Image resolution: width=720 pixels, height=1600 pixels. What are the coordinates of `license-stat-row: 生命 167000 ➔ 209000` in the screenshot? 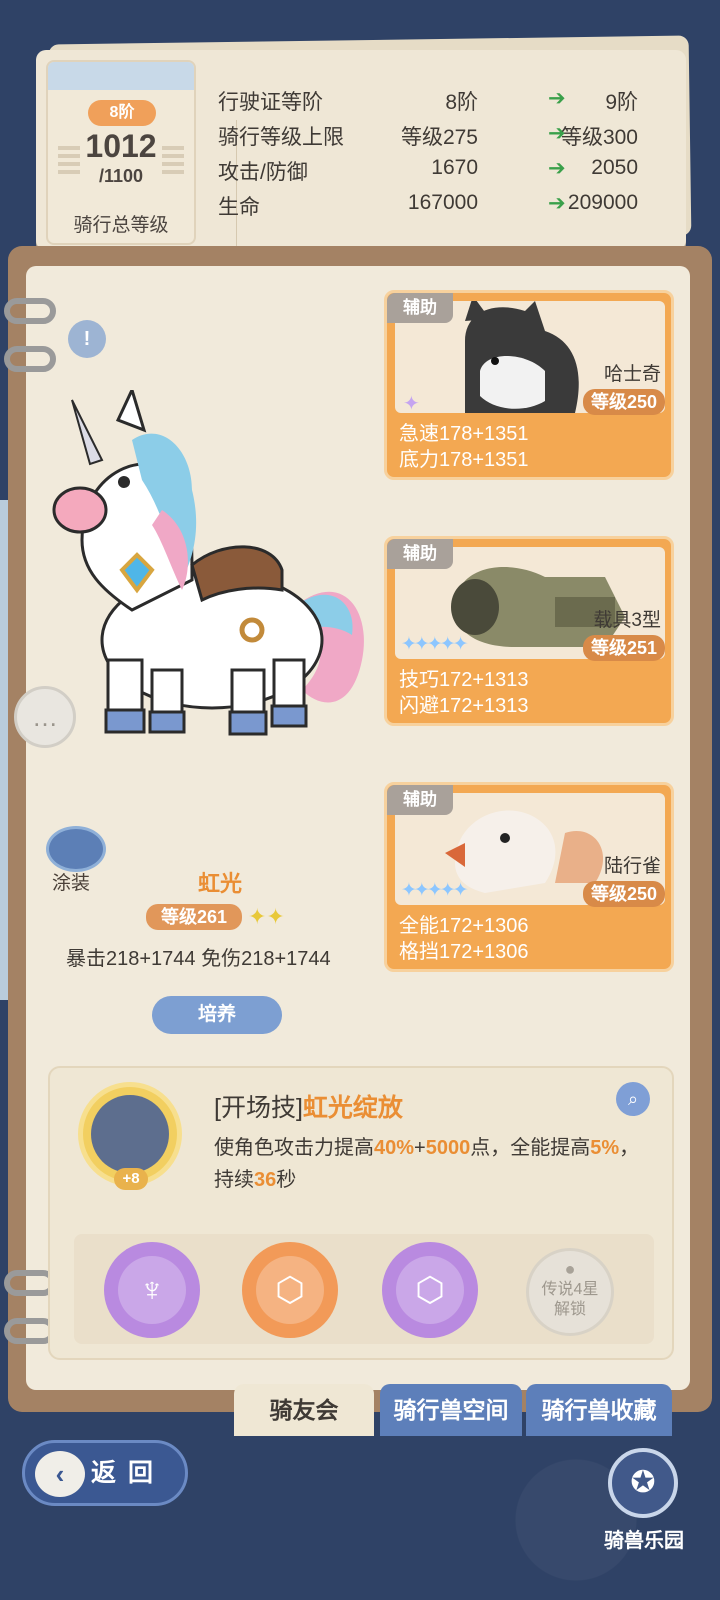 It's located at (443, 206).